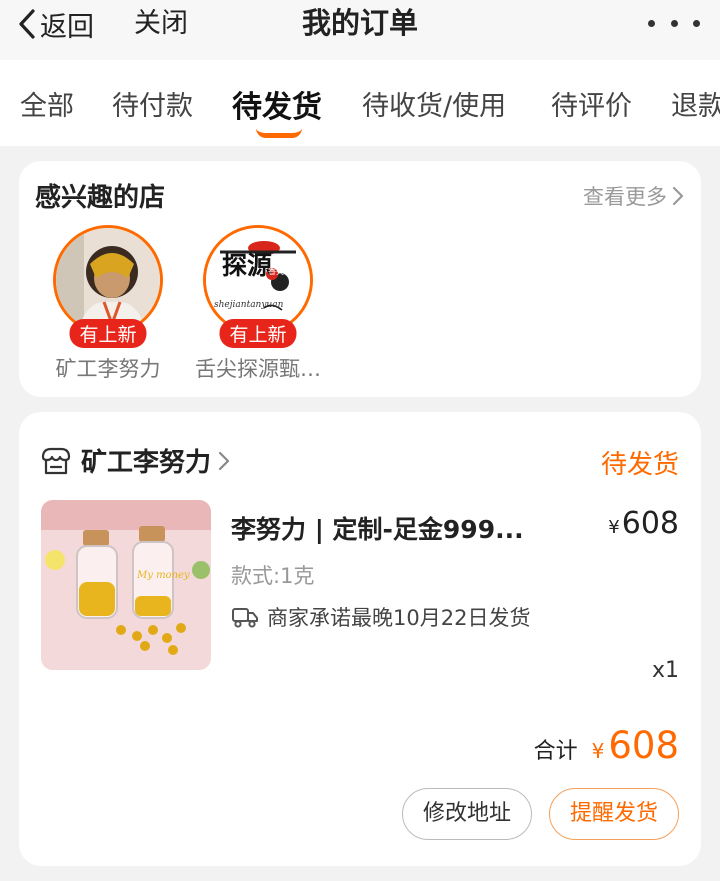 The width and height of the screenshot is (720, 881). I want to click on store-link: 矿工李努力, so click(135, 460).